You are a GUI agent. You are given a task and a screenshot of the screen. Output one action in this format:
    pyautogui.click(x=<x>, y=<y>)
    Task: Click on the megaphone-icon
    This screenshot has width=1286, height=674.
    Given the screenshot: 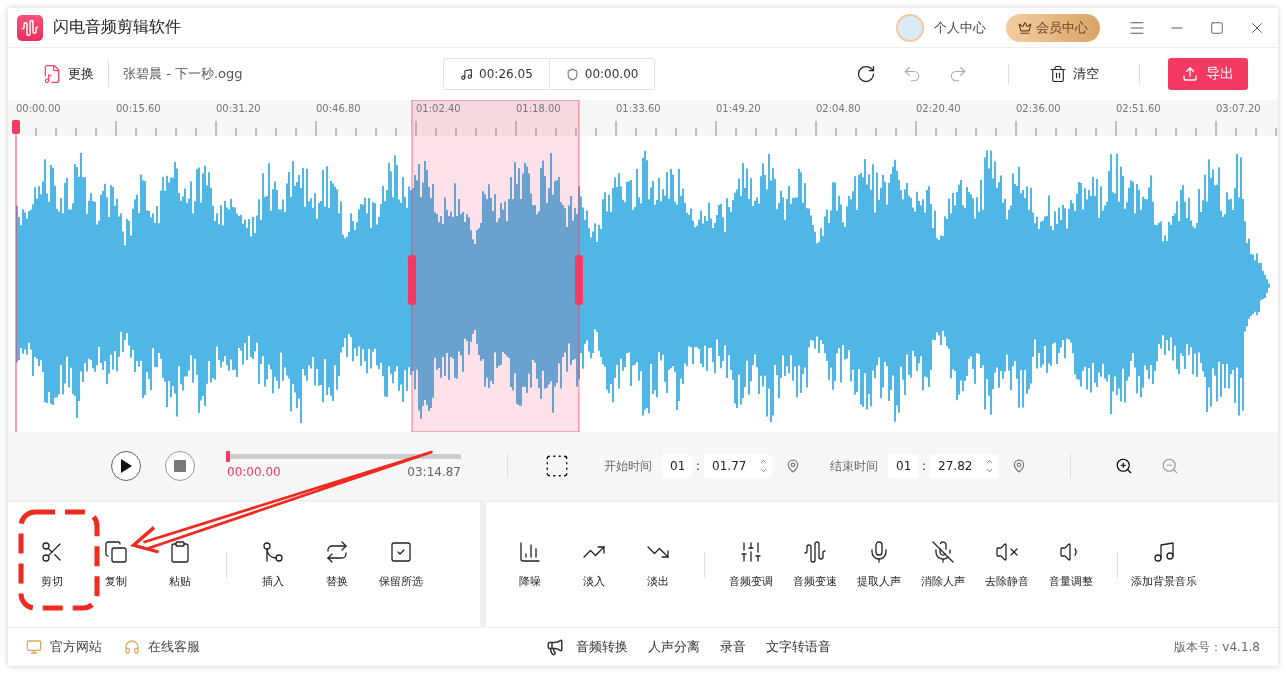 What is the action you would take?
    pyautogui.click(x=554, y=647)
    